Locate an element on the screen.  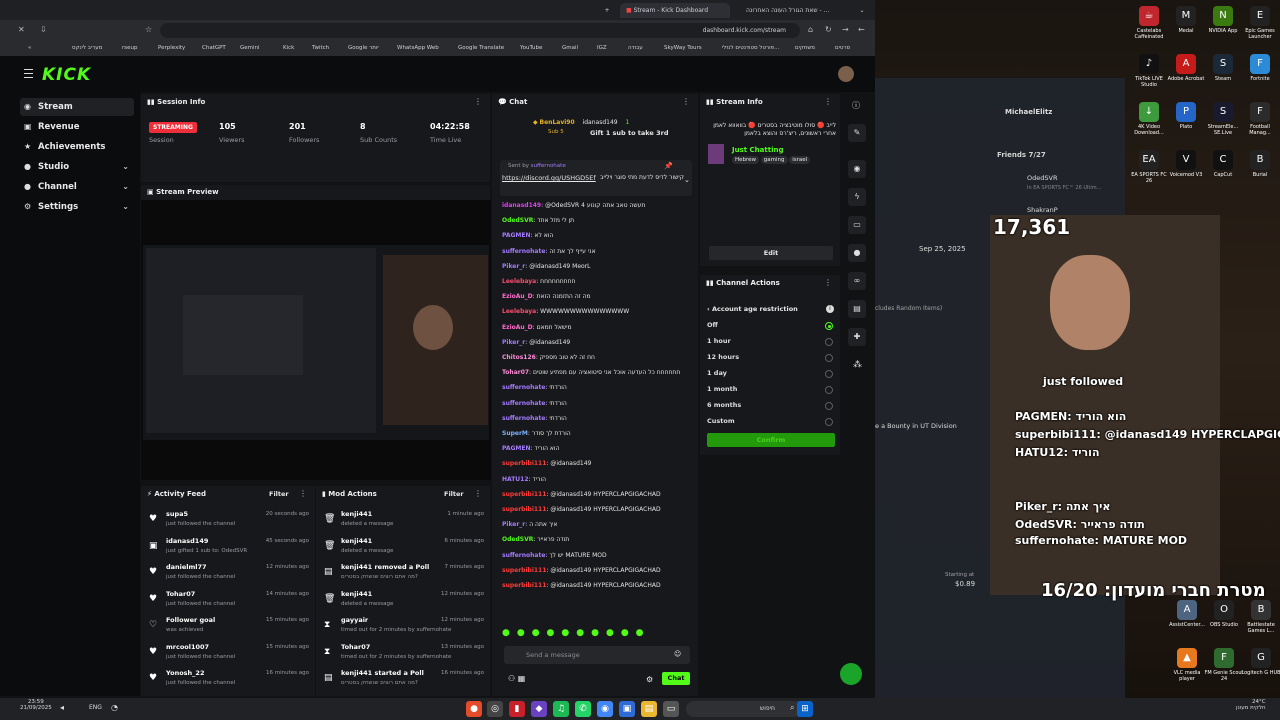
chat-username: OdedSVR is located at coordinates (517, 539).